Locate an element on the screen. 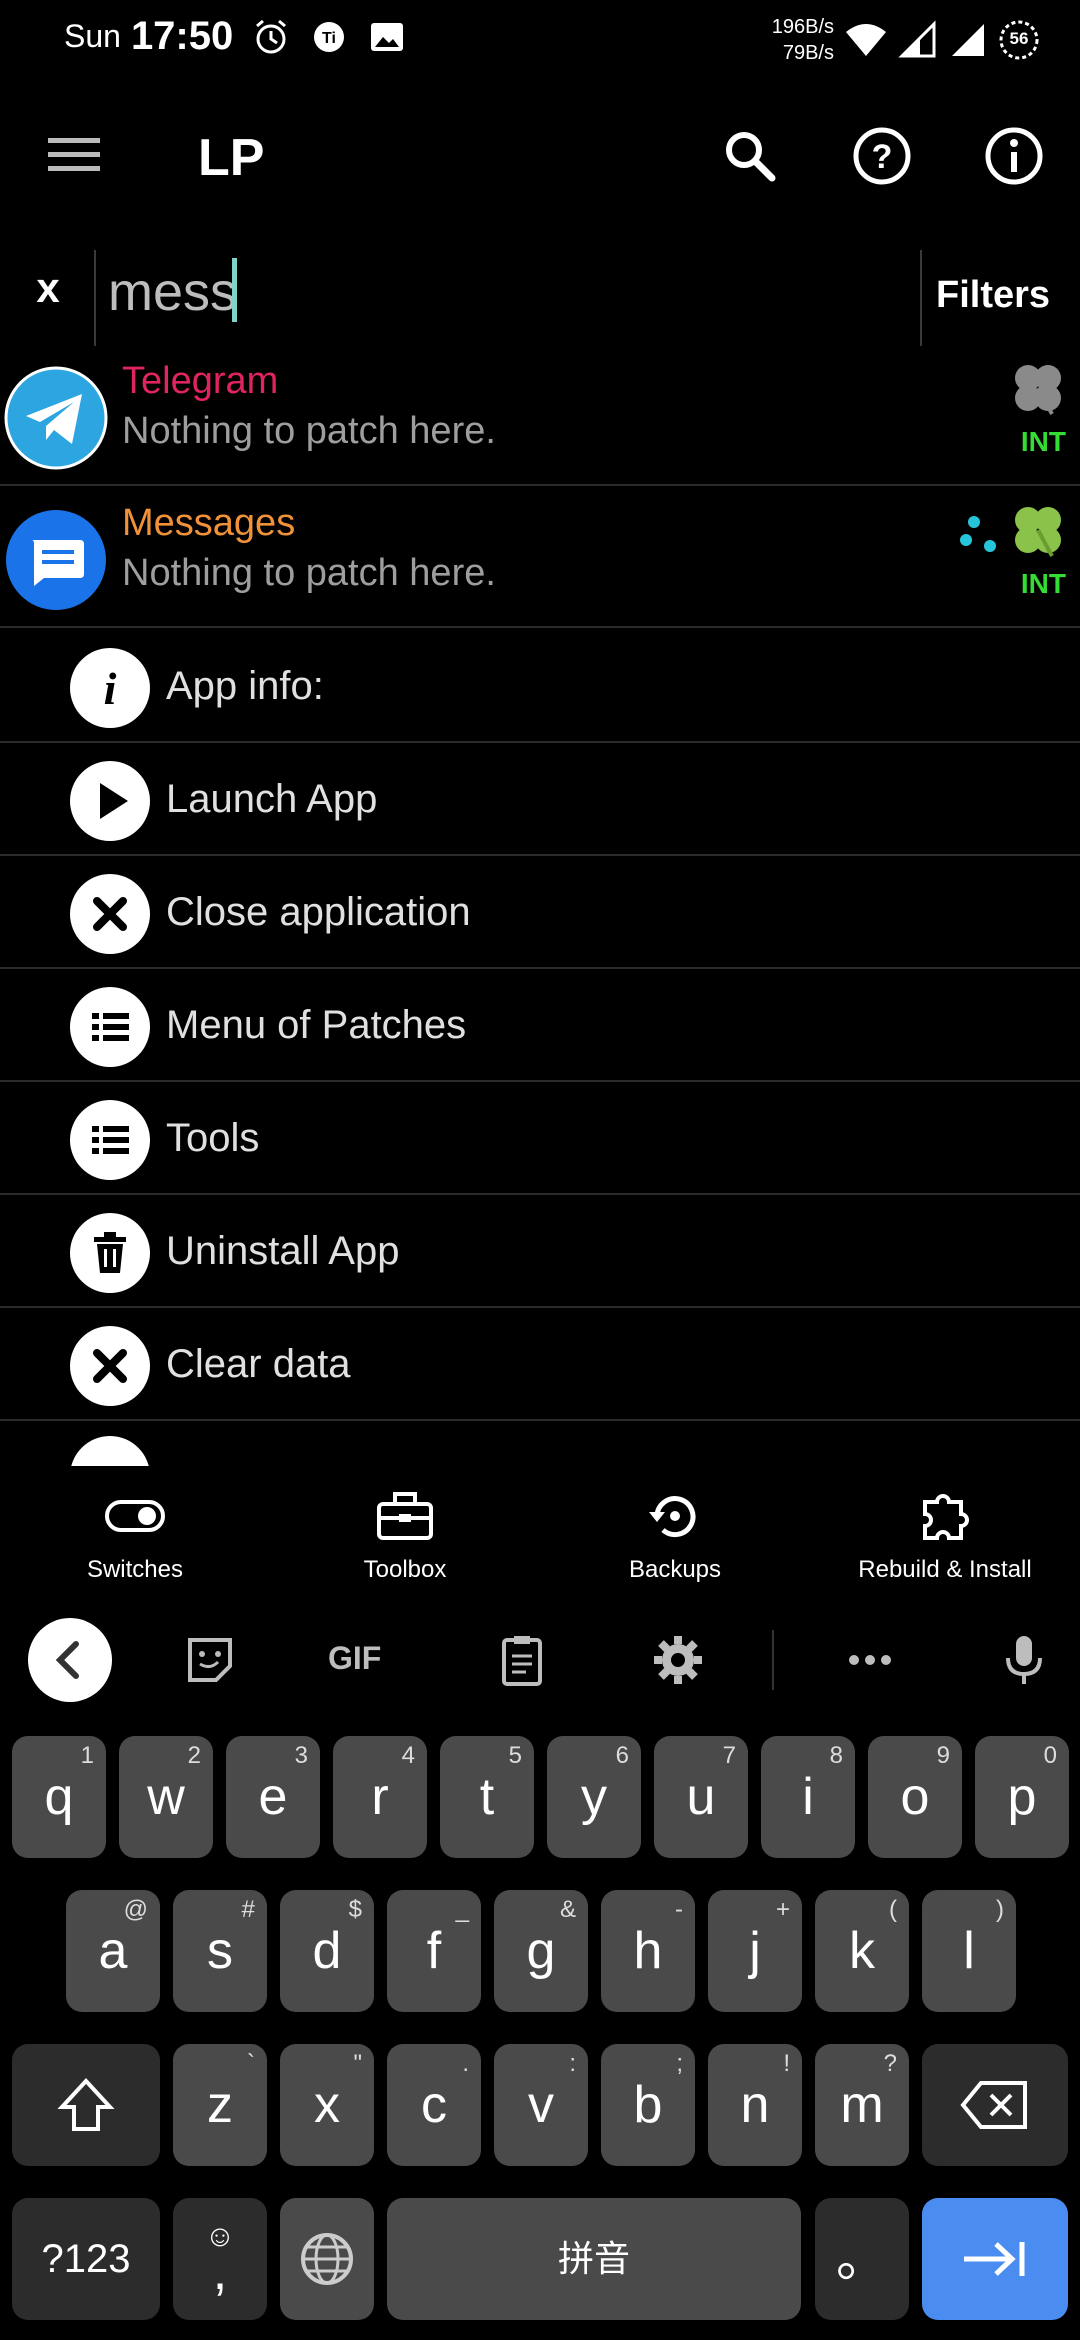  comma-key: ☺ , is located at coordinates (220, 2259).